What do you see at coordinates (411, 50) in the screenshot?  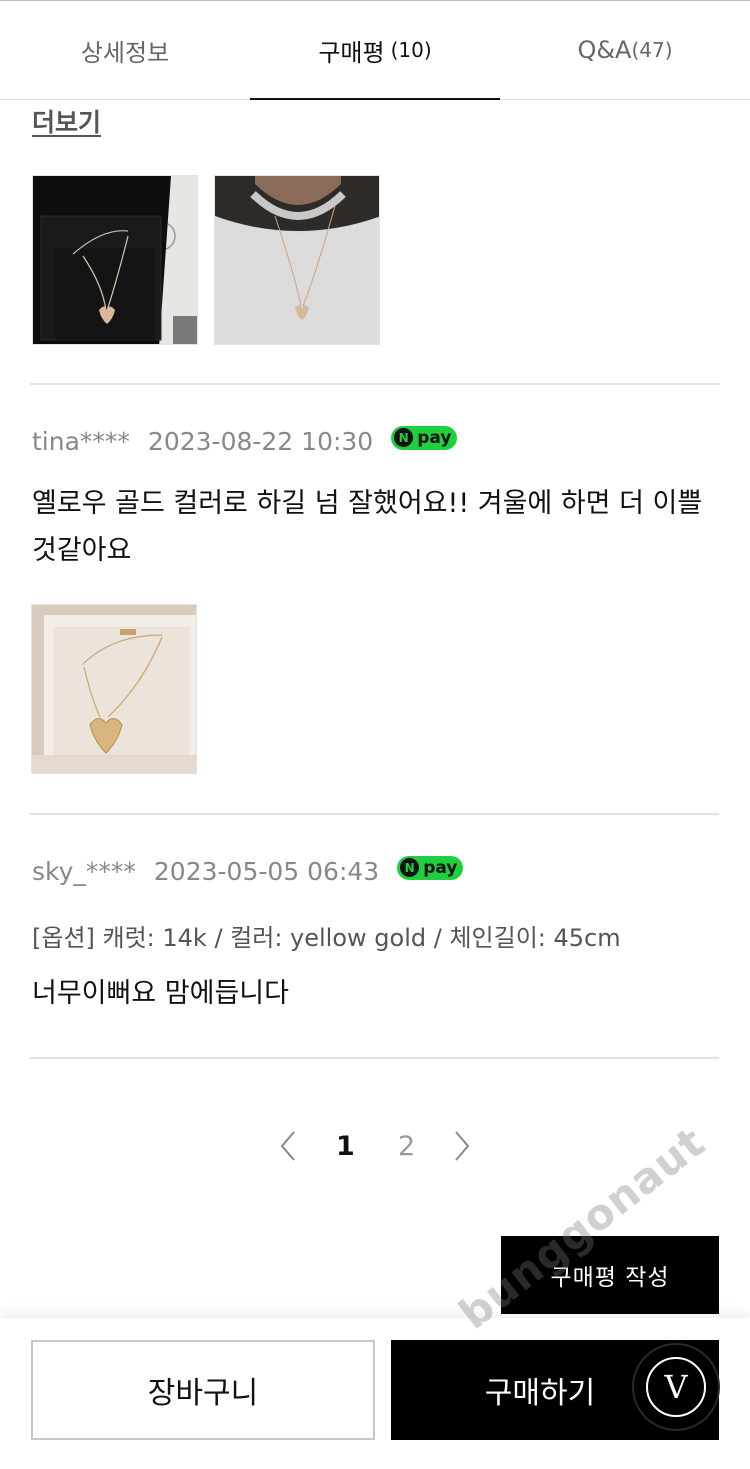 I see `tab-reviews-count: (10)` at bounding box center [411, 50].